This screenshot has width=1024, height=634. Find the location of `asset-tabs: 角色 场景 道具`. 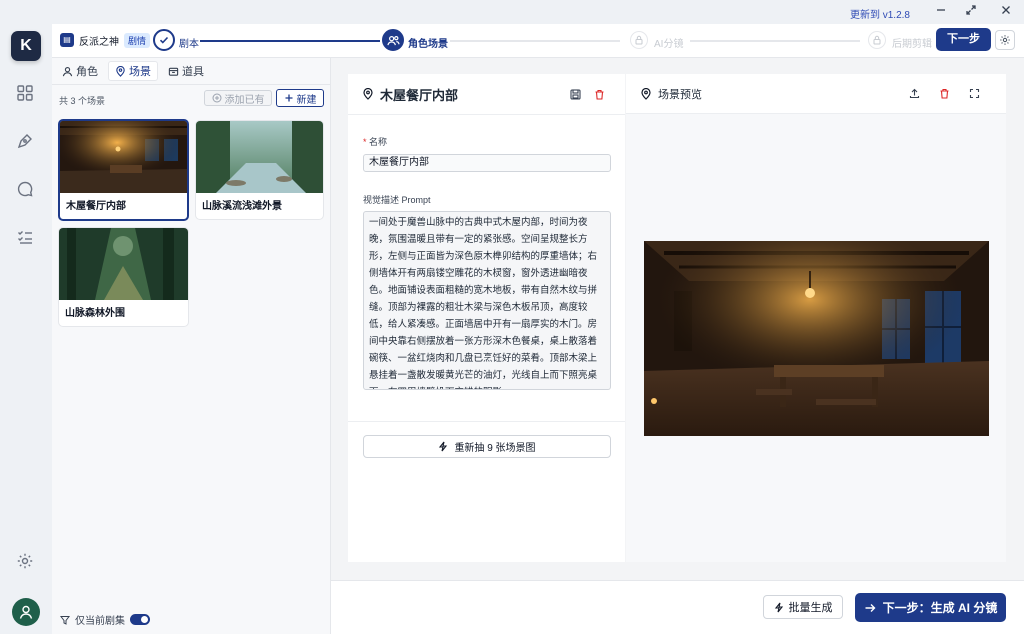

asset-tabs: 角色 场景 道具 is located at coordinates (133, 71).